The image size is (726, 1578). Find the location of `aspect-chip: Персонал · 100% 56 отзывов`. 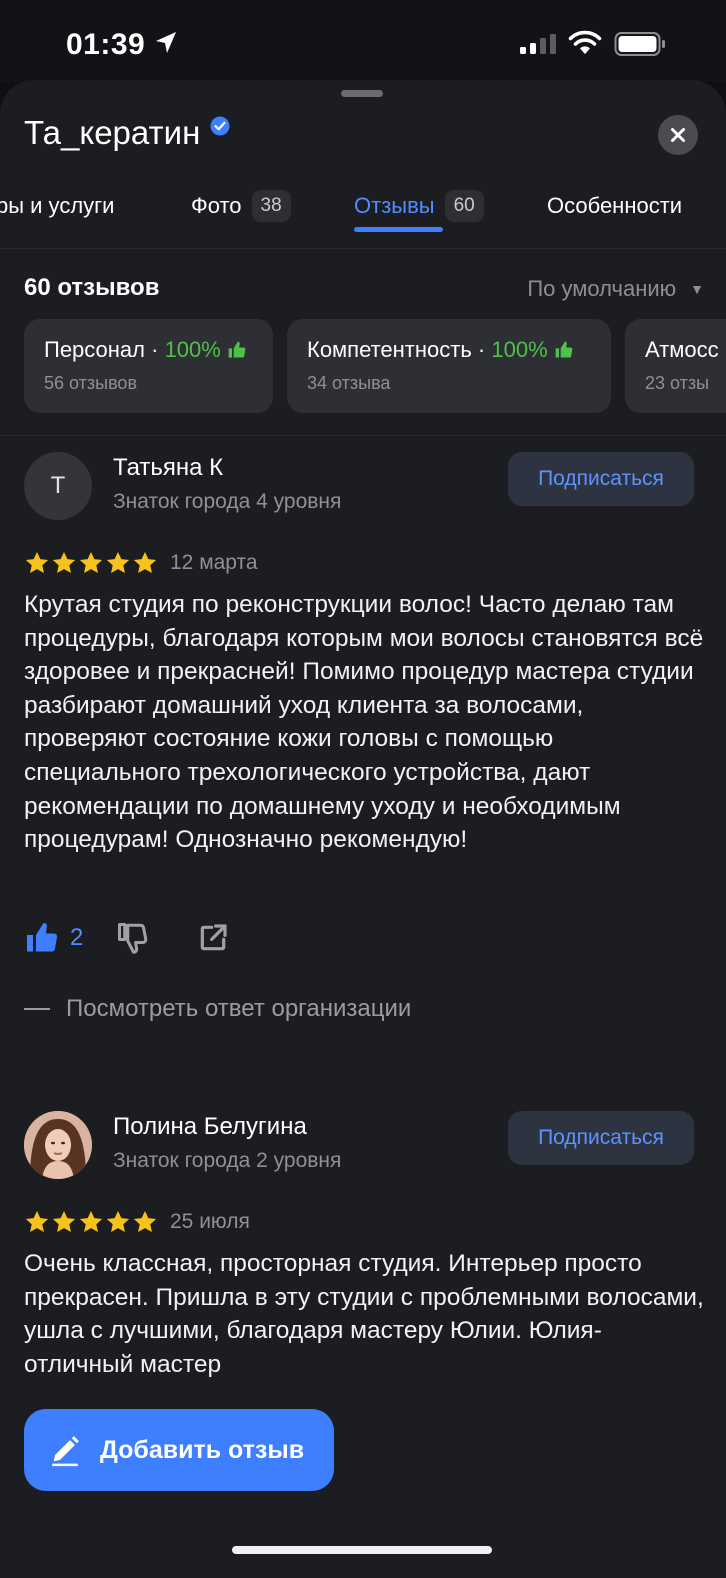

aspect-chip: Персонал · 100% 56 отзывов is located at coordinates (148, 366).